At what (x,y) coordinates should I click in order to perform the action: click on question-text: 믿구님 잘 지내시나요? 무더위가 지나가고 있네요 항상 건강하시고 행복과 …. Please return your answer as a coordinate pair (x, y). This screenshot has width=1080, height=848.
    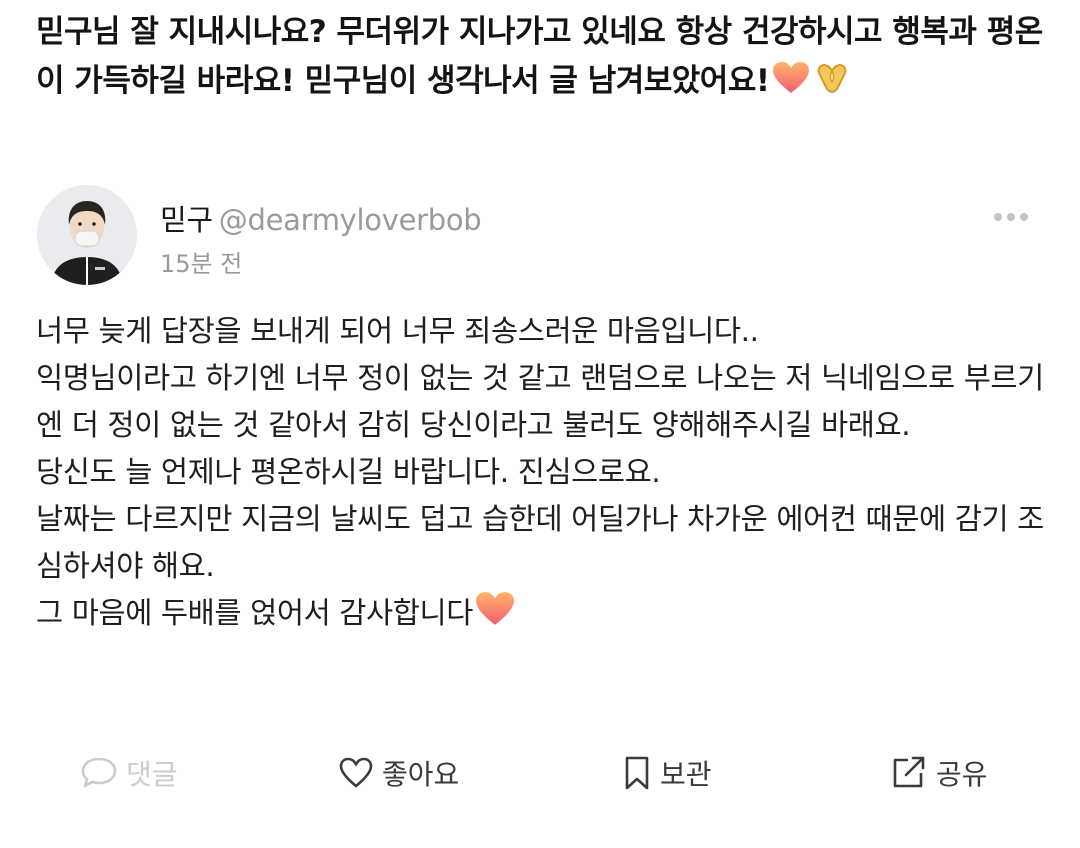
    Looking at the image, I should click on (541, 59).